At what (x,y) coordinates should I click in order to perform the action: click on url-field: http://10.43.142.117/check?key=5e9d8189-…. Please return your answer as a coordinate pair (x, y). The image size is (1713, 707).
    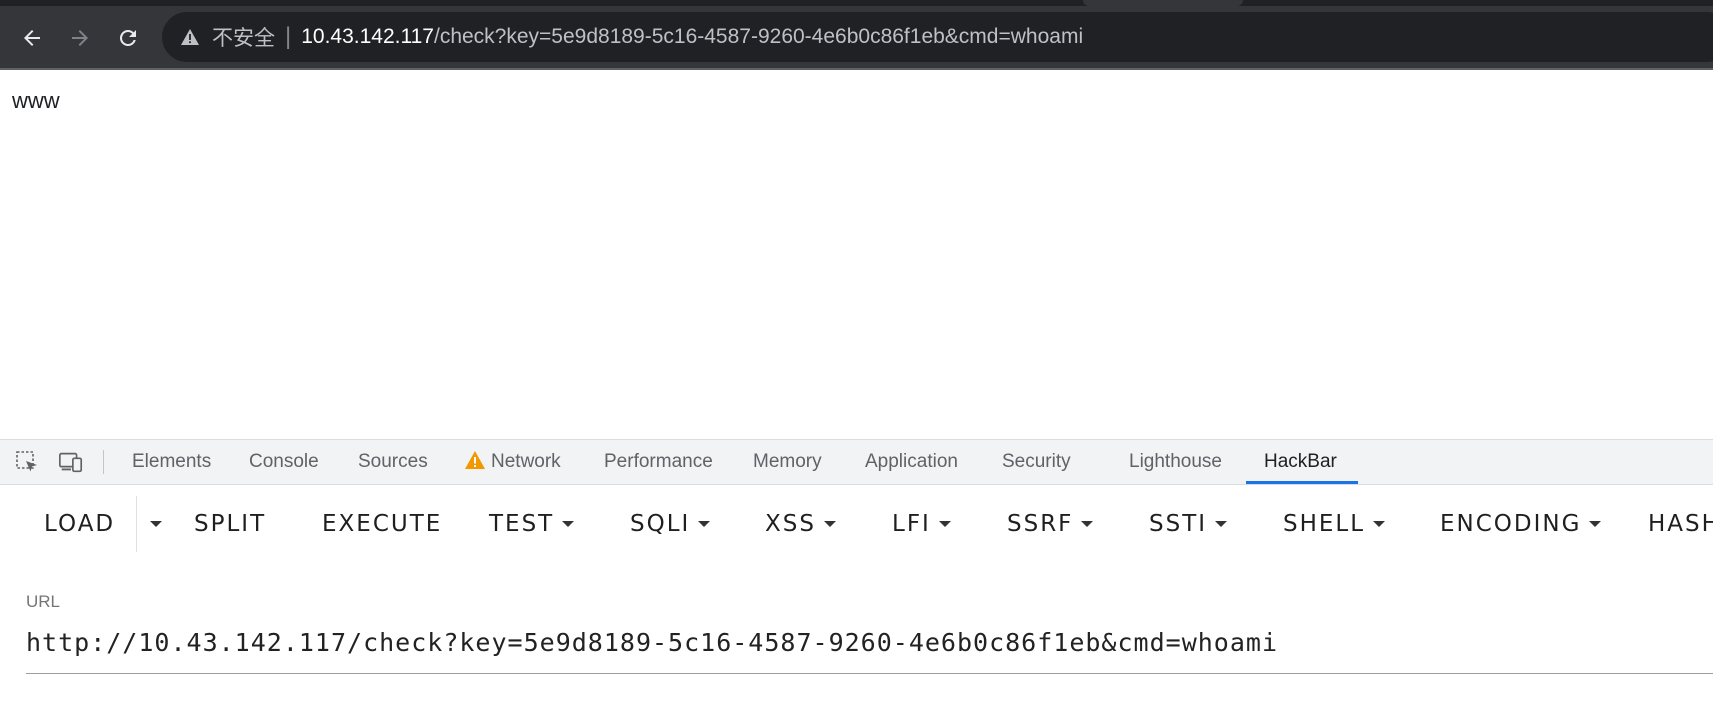
    Looking at the image, I should click on (869, 642).